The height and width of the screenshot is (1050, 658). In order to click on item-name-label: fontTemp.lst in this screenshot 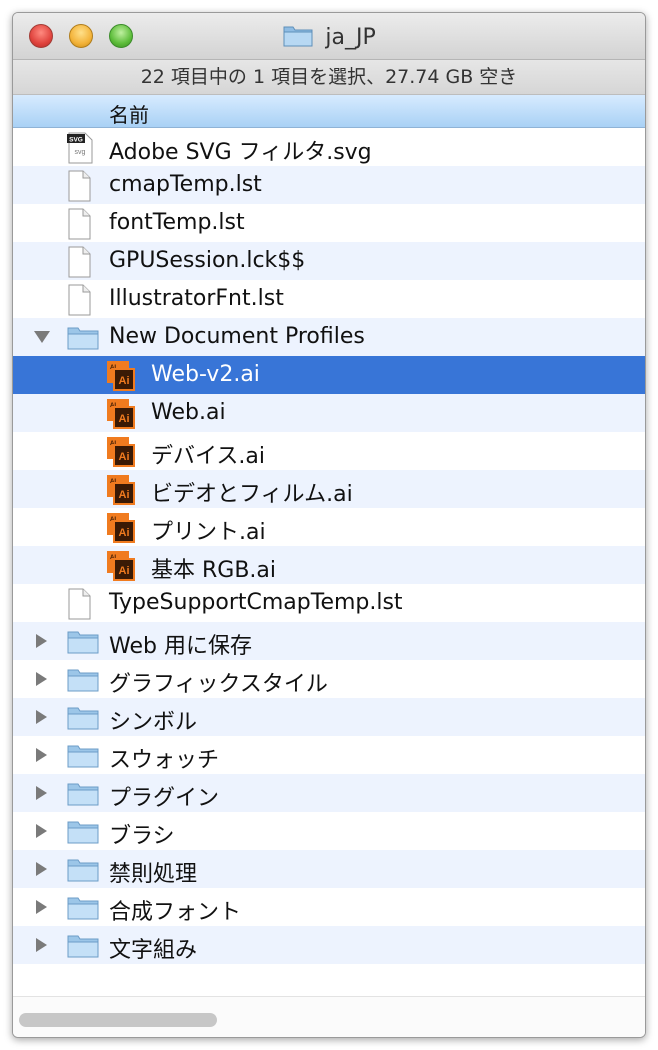, I will do `click(177, 222)`.